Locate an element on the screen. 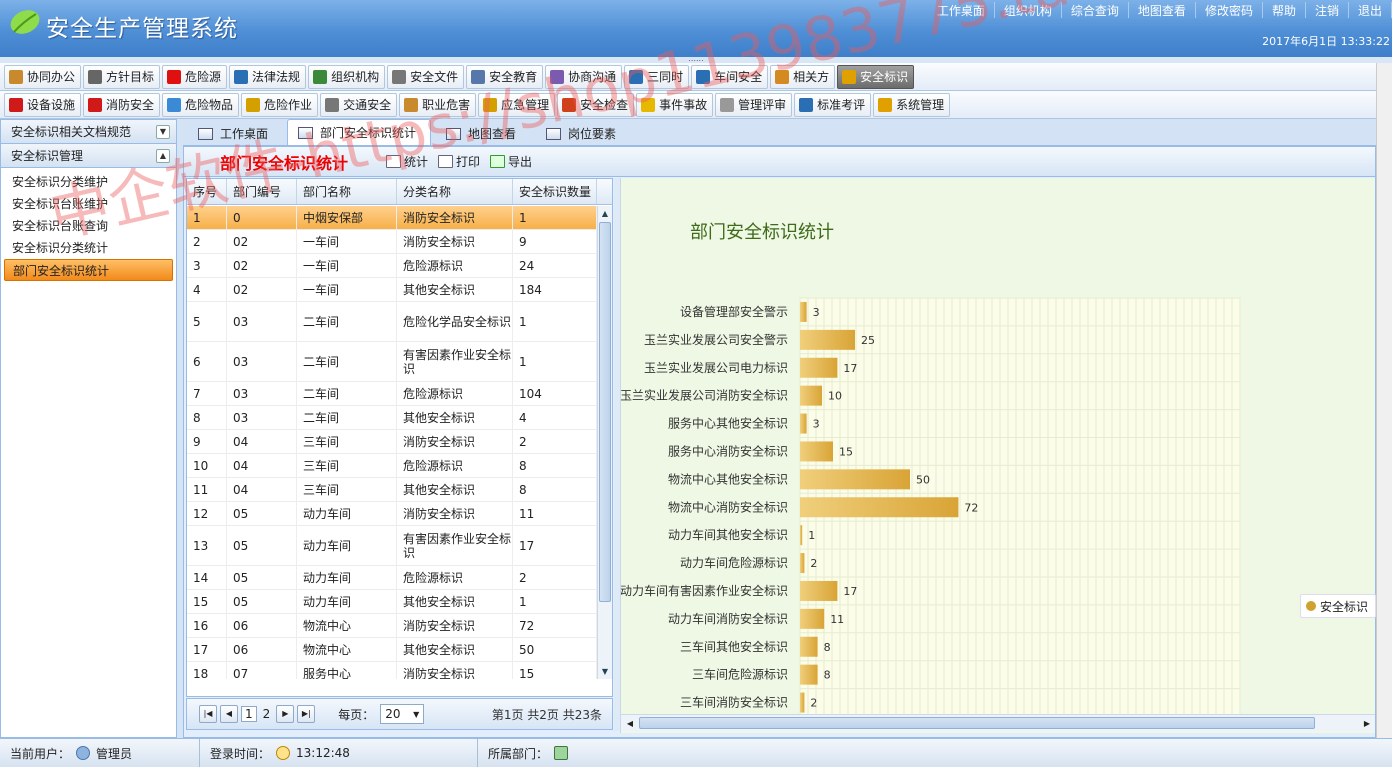  menu1-item-5: 安全文件 is located at coordinates (426, 76).